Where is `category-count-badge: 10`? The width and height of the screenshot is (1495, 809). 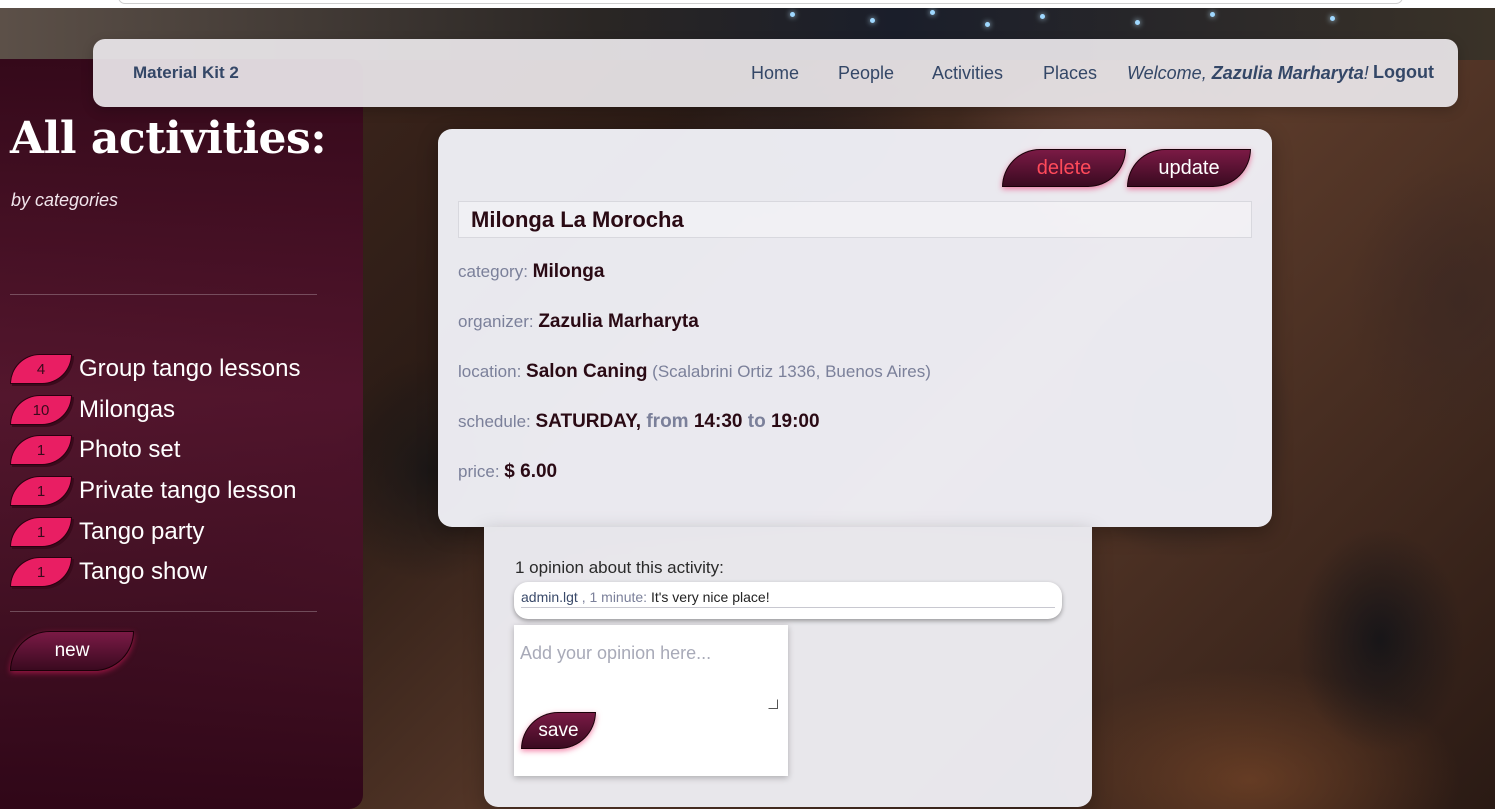
category-count-badge: 10 is located at coordinates (41, 410).